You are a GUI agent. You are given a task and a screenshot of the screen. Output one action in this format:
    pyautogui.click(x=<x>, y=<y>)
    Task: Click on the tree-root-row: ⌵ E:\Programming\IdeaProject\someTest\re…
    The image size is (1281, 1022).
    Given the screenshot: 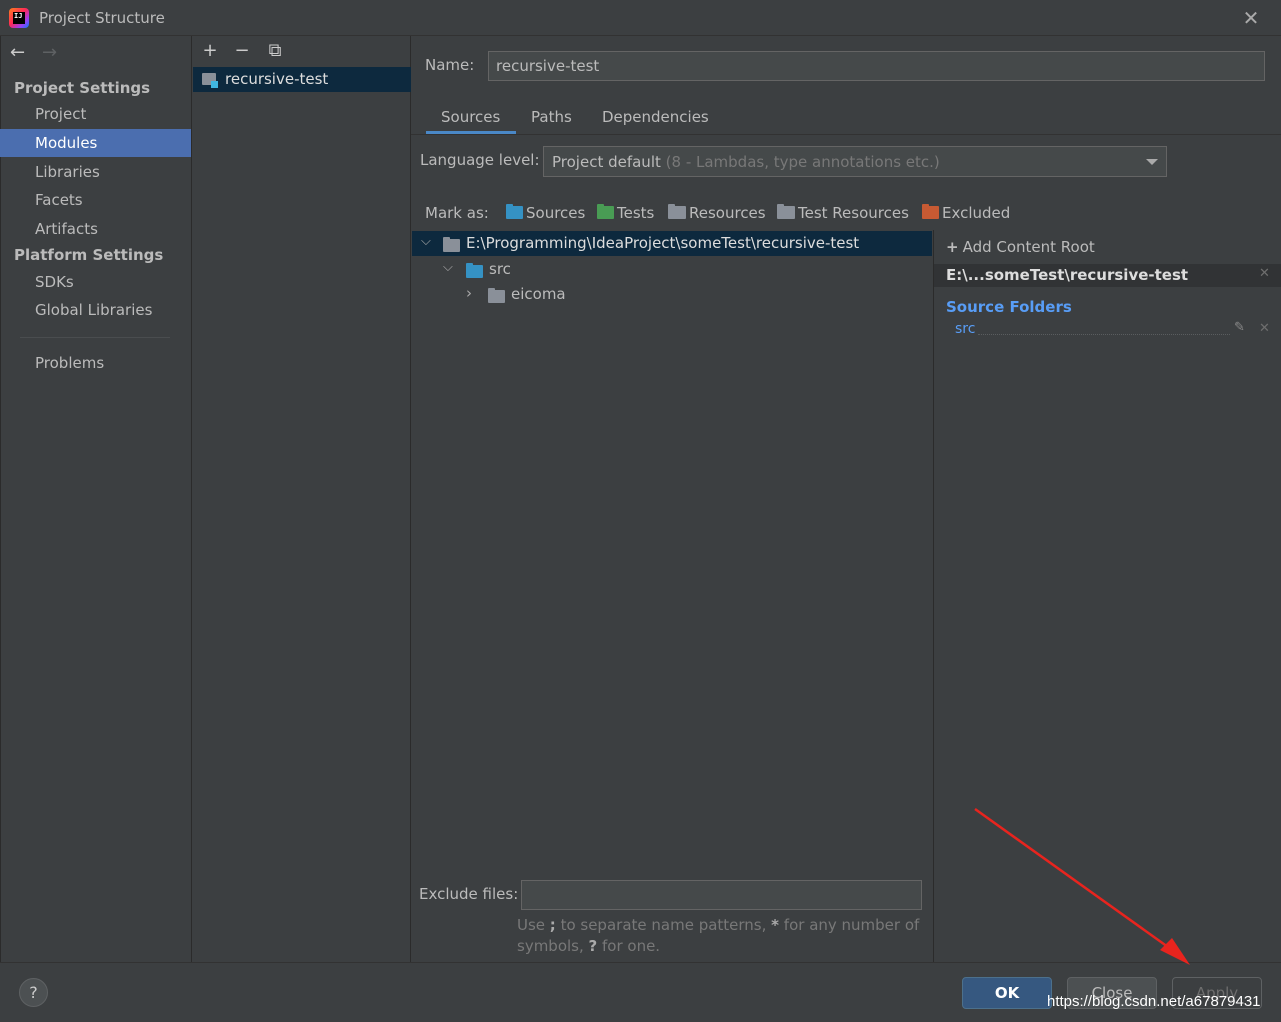 What is the action you would take?
    pyautogui.click(x=672, y=243)
    